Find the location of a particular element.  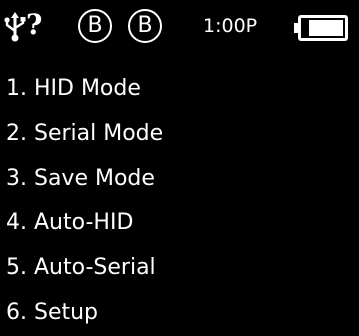

menu-item-auto-hid: 4. Auto-HID is located at coordinates (179, 223).